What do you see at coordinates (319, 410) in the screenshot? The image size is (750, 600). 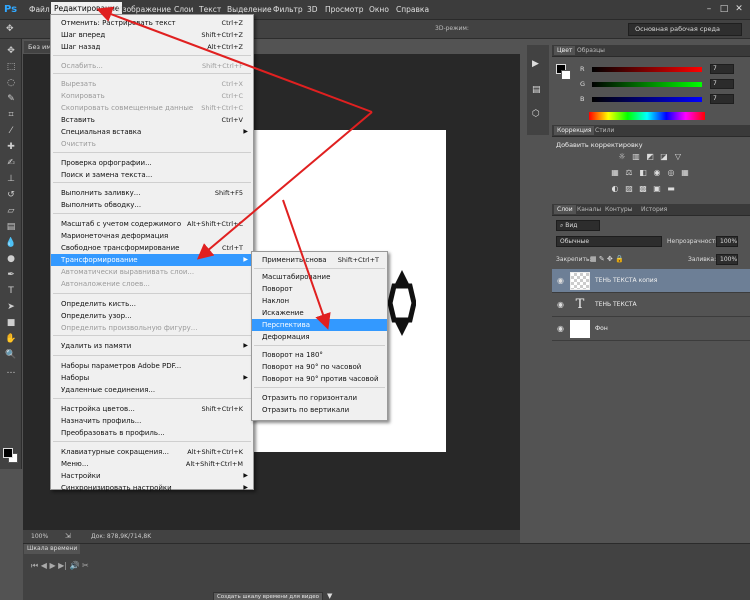 I see `transform-menu-item: Отразить по вертикали` at bounding box center [319, 410].